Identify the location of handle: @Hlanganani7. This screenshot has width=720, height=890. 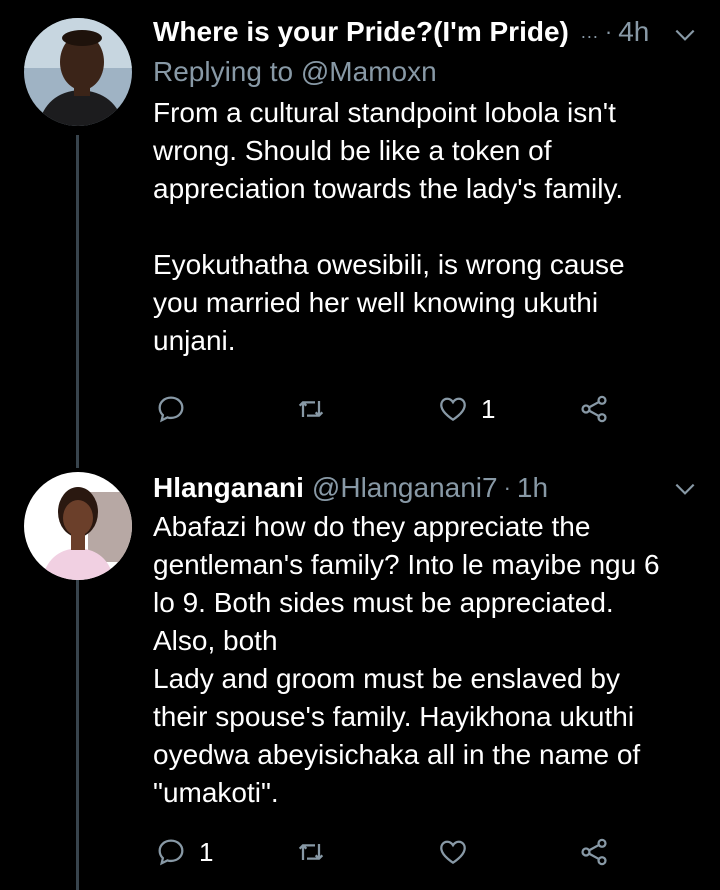
(405, 488).